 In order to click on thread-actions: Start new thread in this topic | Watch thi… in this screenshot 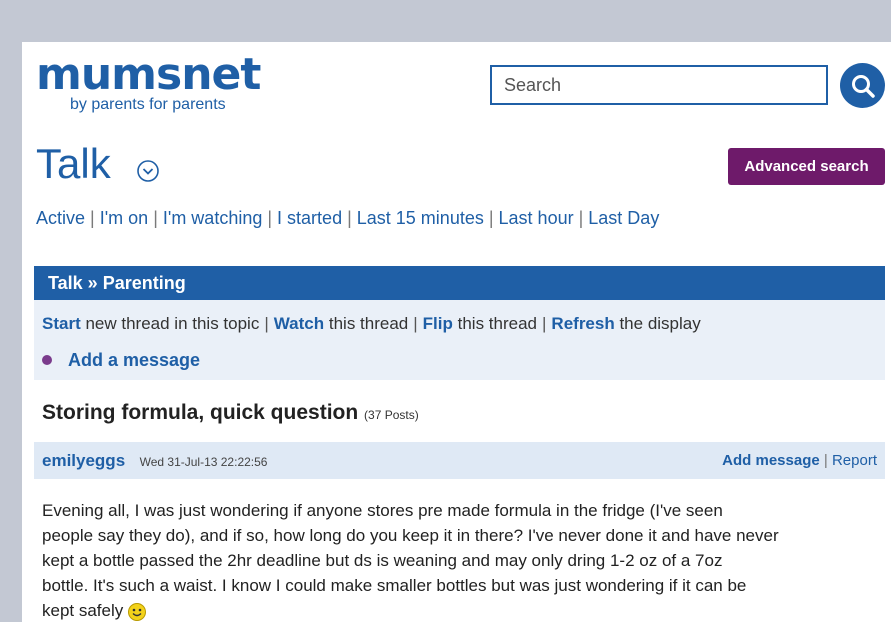, I will do `click(459, 320)`.